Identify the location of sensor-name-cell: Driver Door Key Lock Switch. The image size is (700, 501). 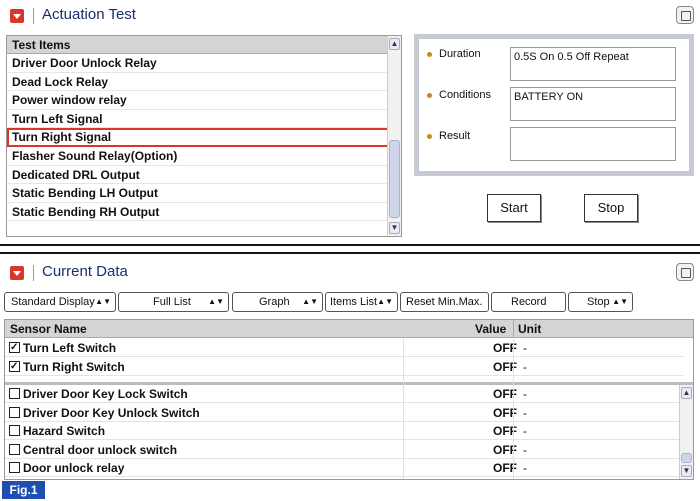
(98, 394).